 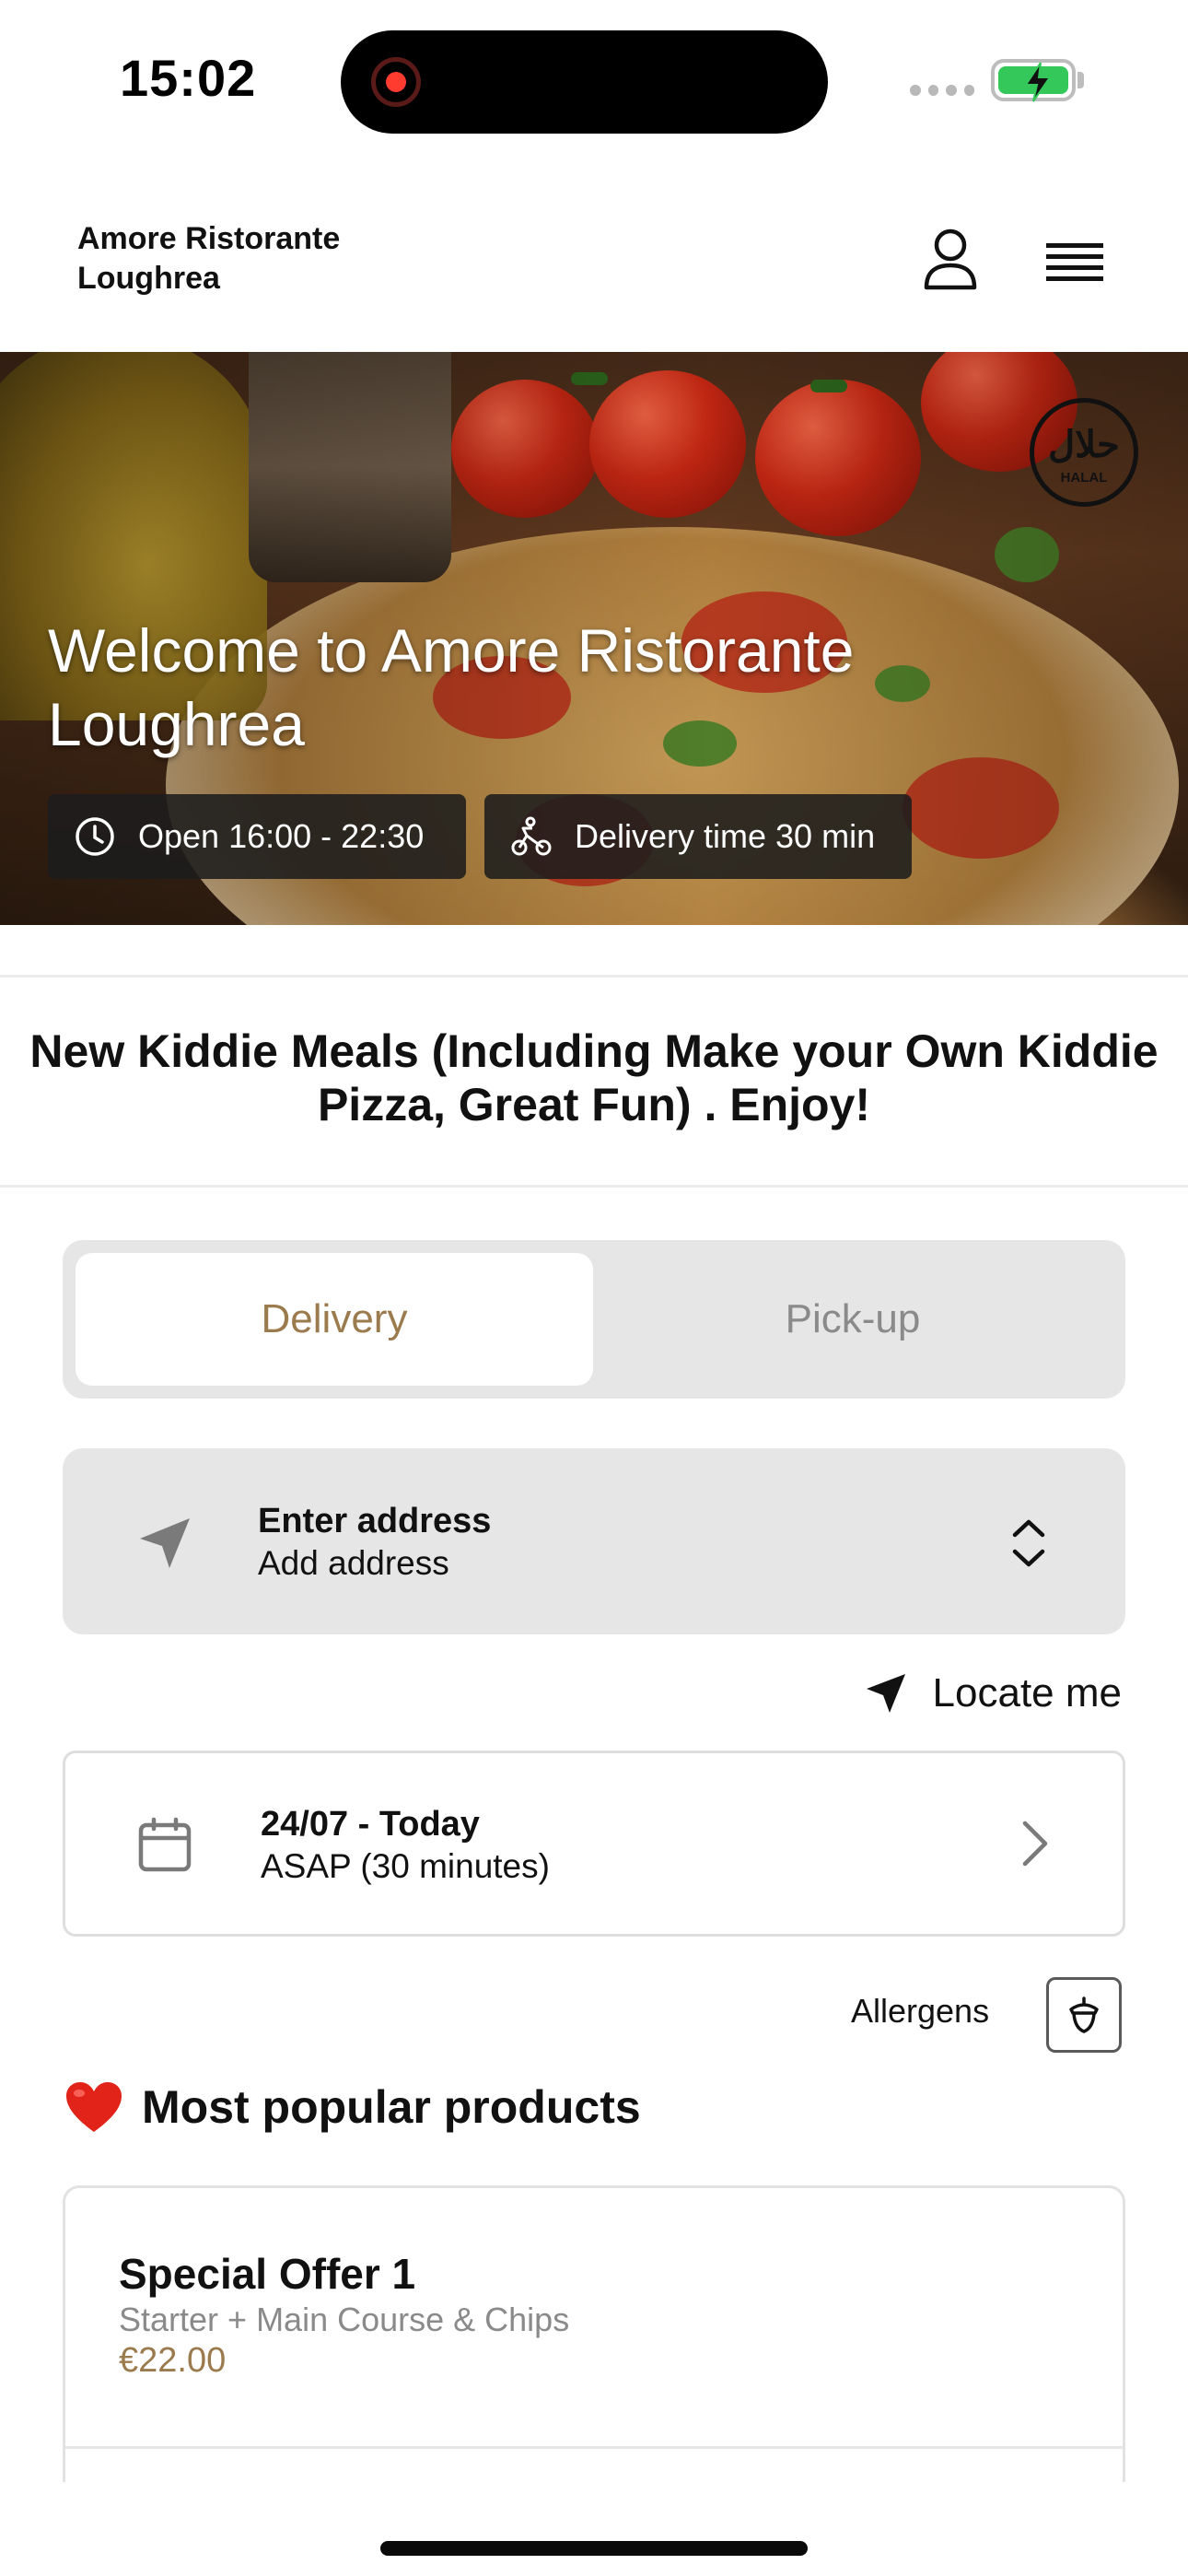 What do you see at coordinates (396, 82) in the screenshot?
I see `screen-recording-icon` at bounding box center [396, 82].